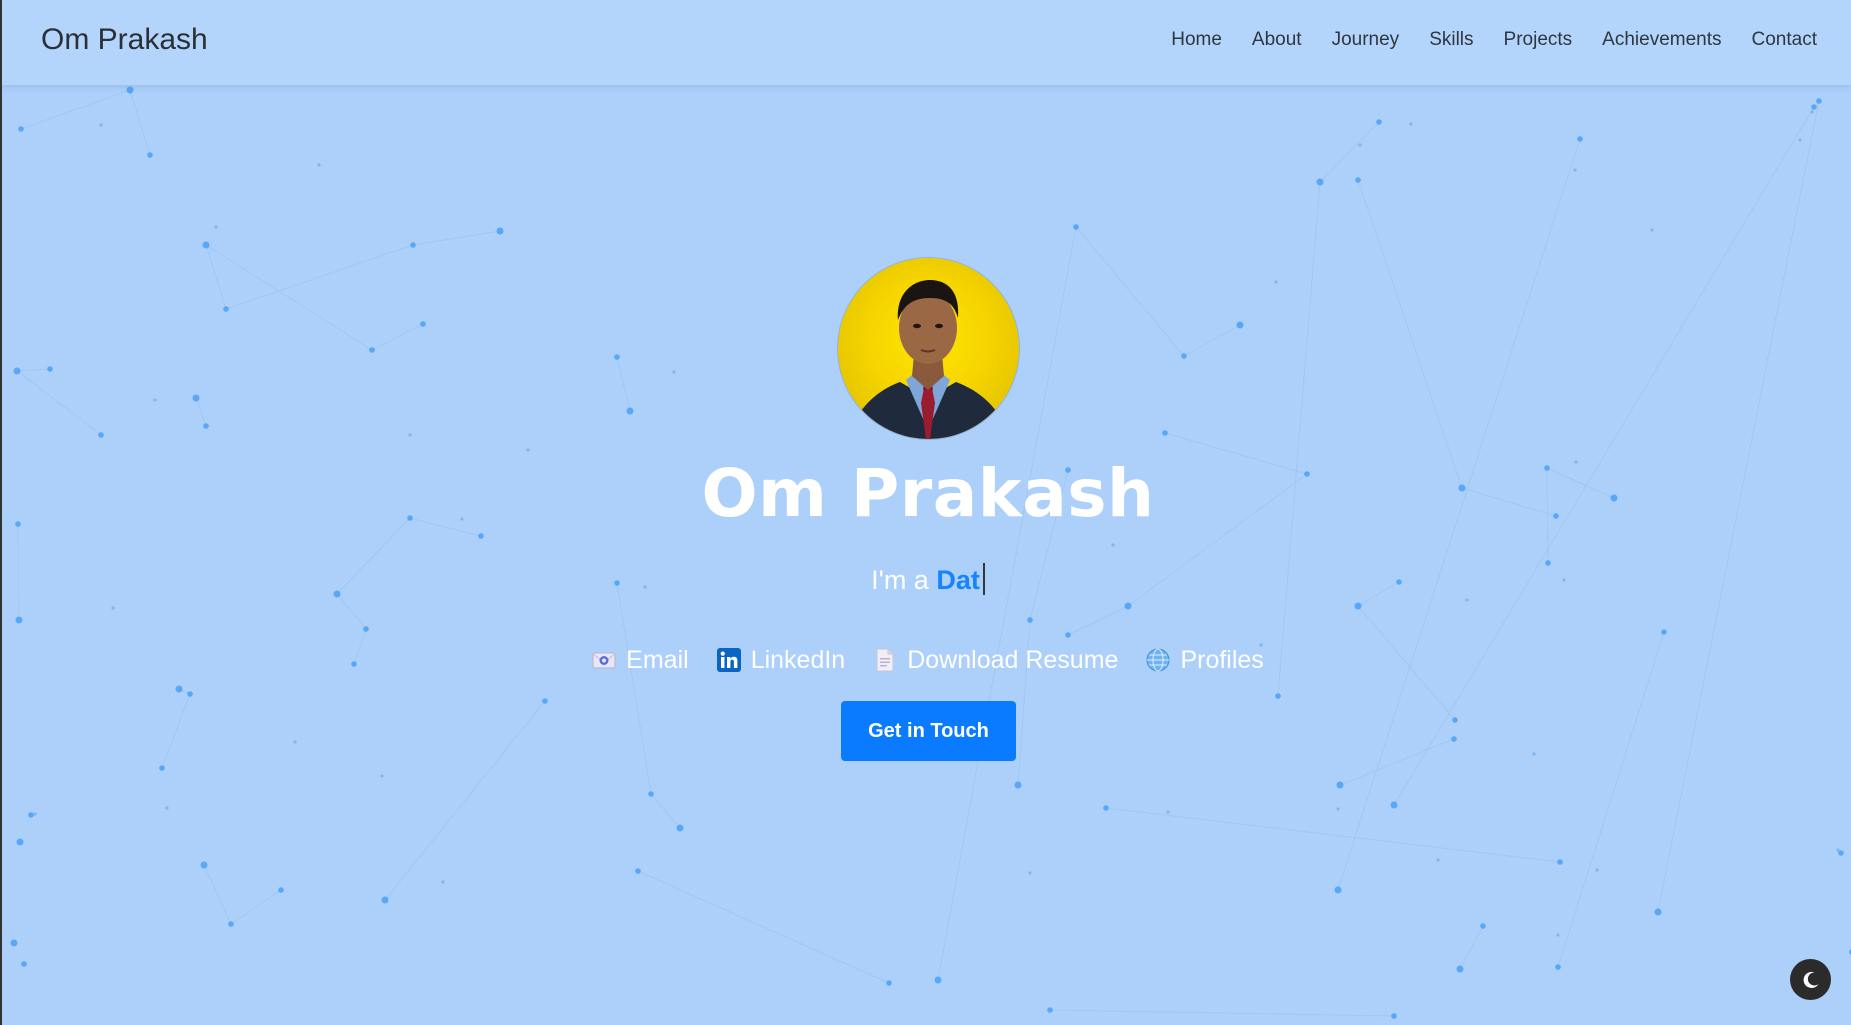 The image size is (1851, 1025). What do you see at coordinates (1538, 40) in the screenshot?
I see `nav-projects: Projects` at bounding box center [1538, 40].